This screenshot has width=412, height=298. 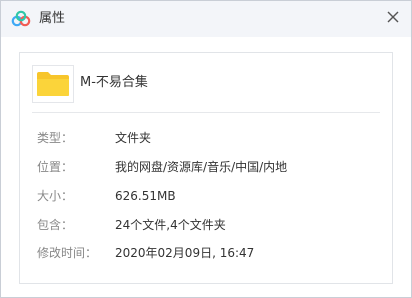 What do you see at coordinates (201, 167) in the screenshot?
I see `location-value: 我的网盘/资源库/音乐/中国/内地` at bounding box center [201, 167].